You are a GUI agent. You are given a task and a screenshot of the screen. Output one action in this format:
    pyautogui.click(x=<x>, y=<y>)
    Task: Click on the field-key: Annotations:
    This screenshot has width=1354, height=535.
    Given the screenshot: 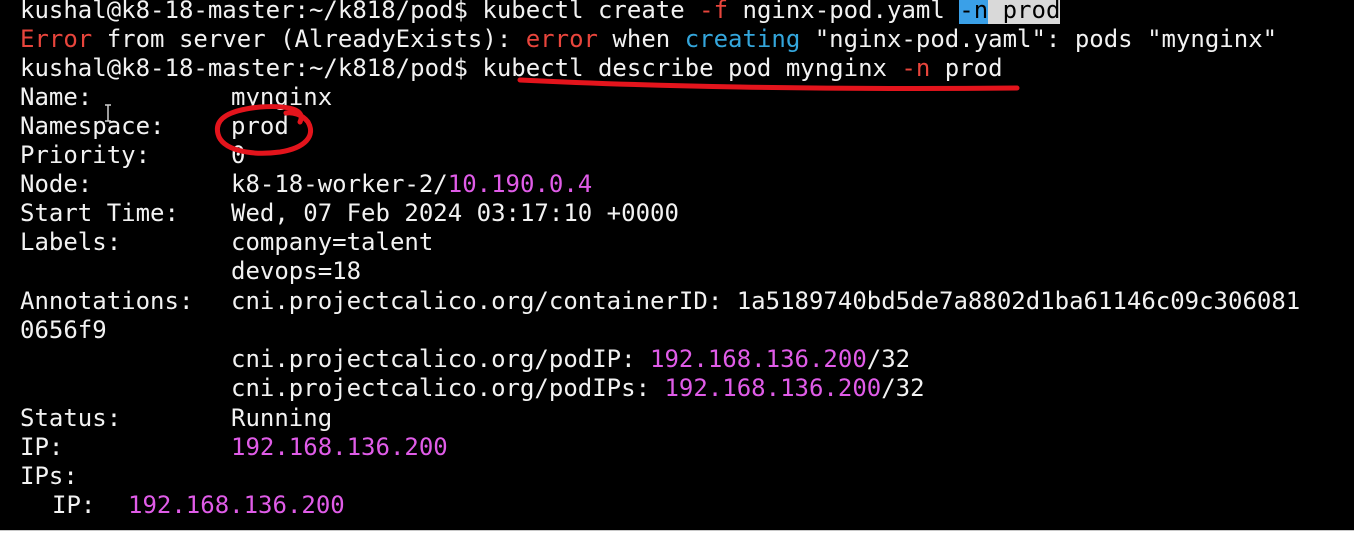 What is the action you would take?
    pyautogui.click(x=107, y=301)
    